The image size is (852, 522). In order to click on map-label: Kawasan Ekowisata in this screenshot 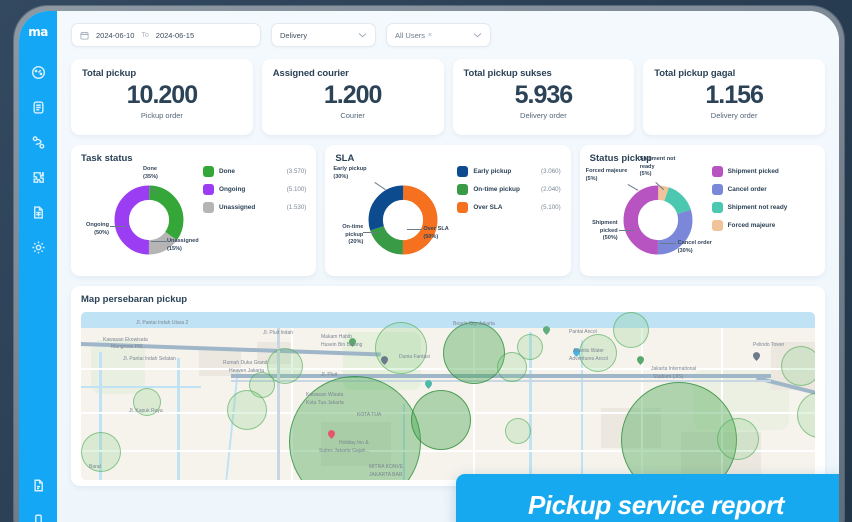, I will do `click(125, 340)`.